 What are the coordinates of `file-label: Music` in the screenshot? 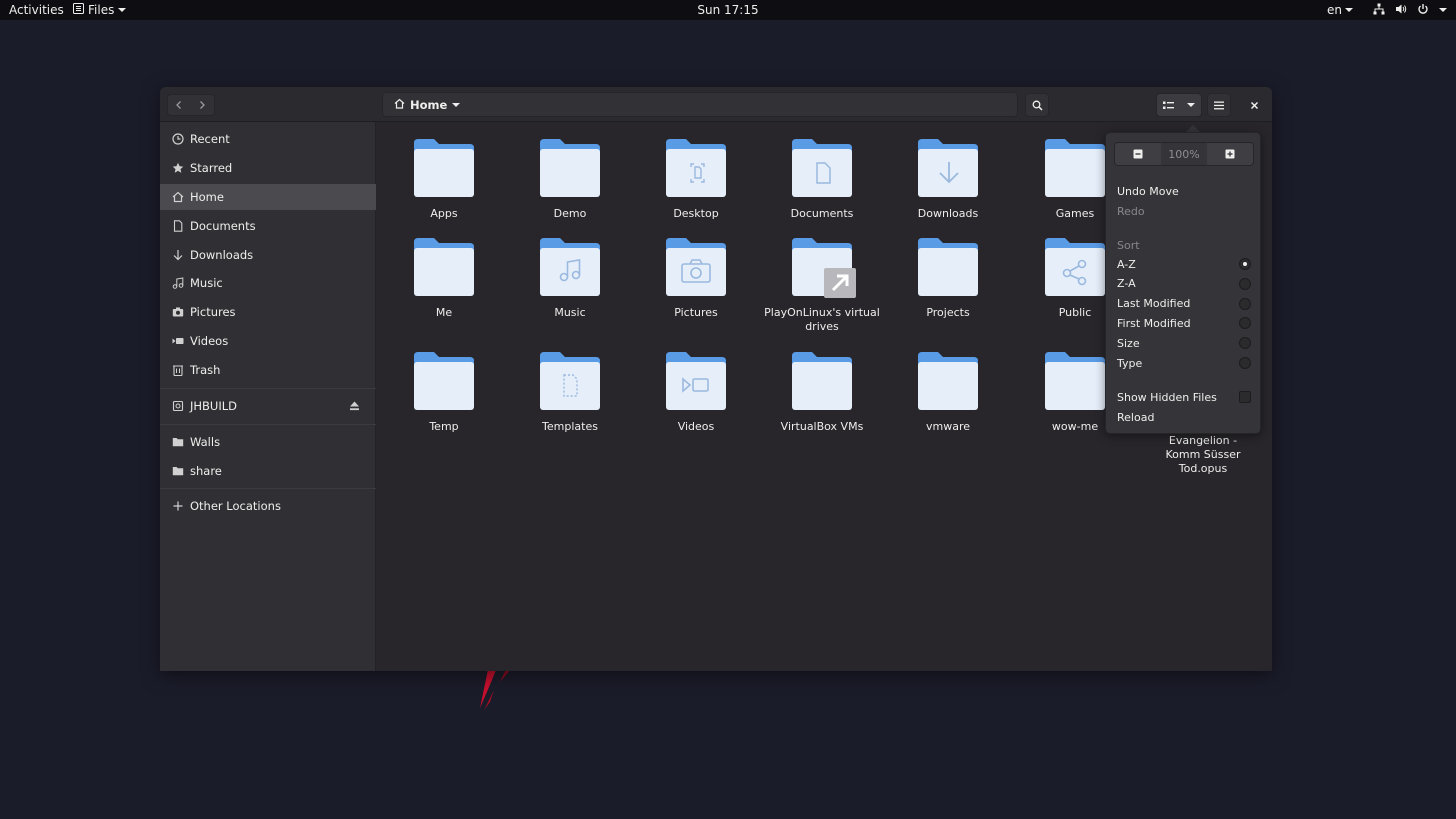 It's located at (570, 312).